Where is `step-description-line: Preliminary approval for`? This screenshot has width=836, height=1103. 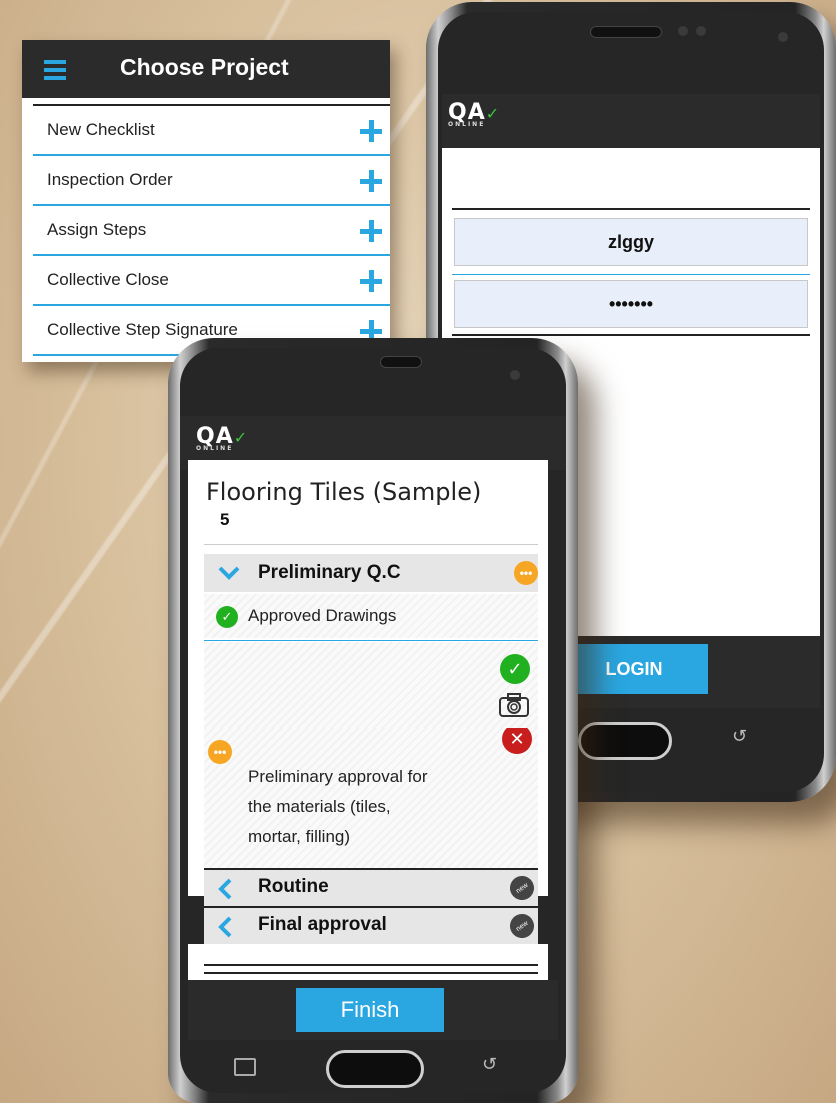
step-description-line: Preliminary approval for is located at coordinates (338, 776).